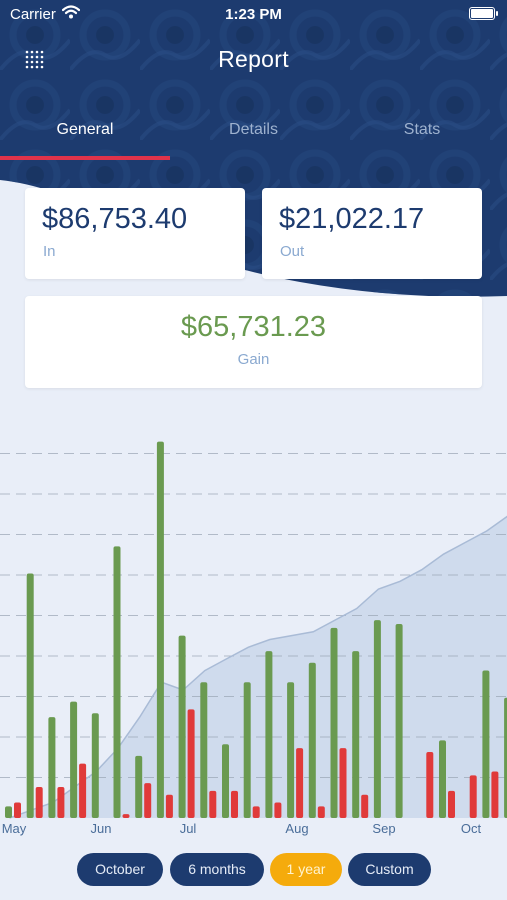 The width and height of the screenshot is (507, 900). I want to click on gain-label: Gain, so click(253, 359).